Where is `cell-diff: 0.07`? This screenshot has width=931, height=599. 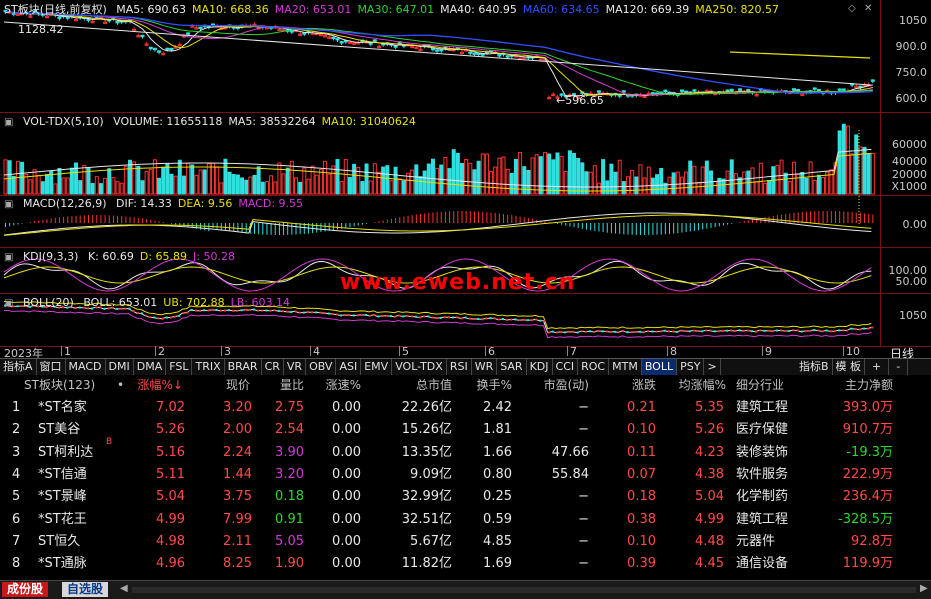
cell-diff: 0.07 is located at coordinates (641, 474).